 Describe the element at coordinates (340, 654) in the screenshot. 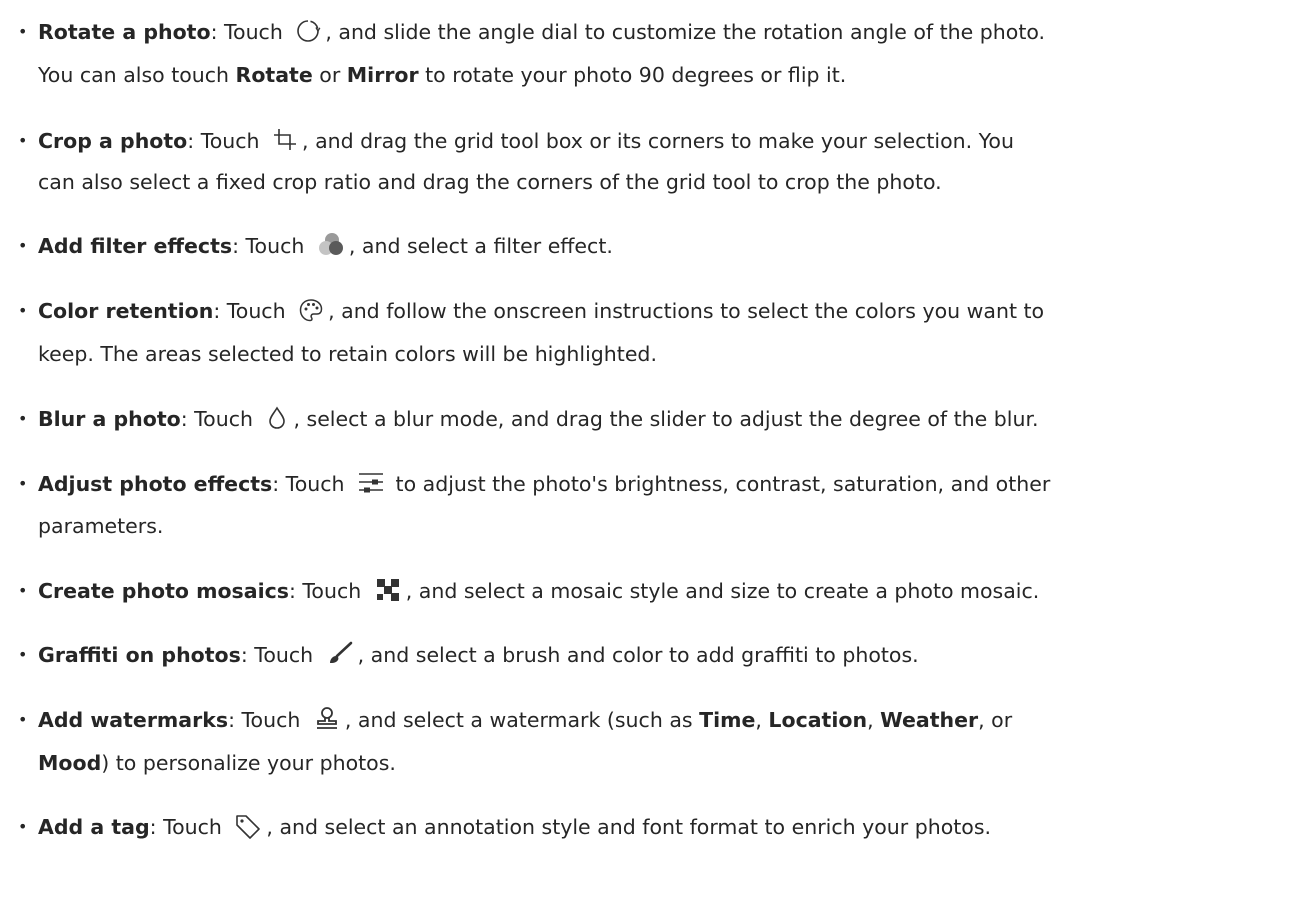

I see `brush-icon` at that location.